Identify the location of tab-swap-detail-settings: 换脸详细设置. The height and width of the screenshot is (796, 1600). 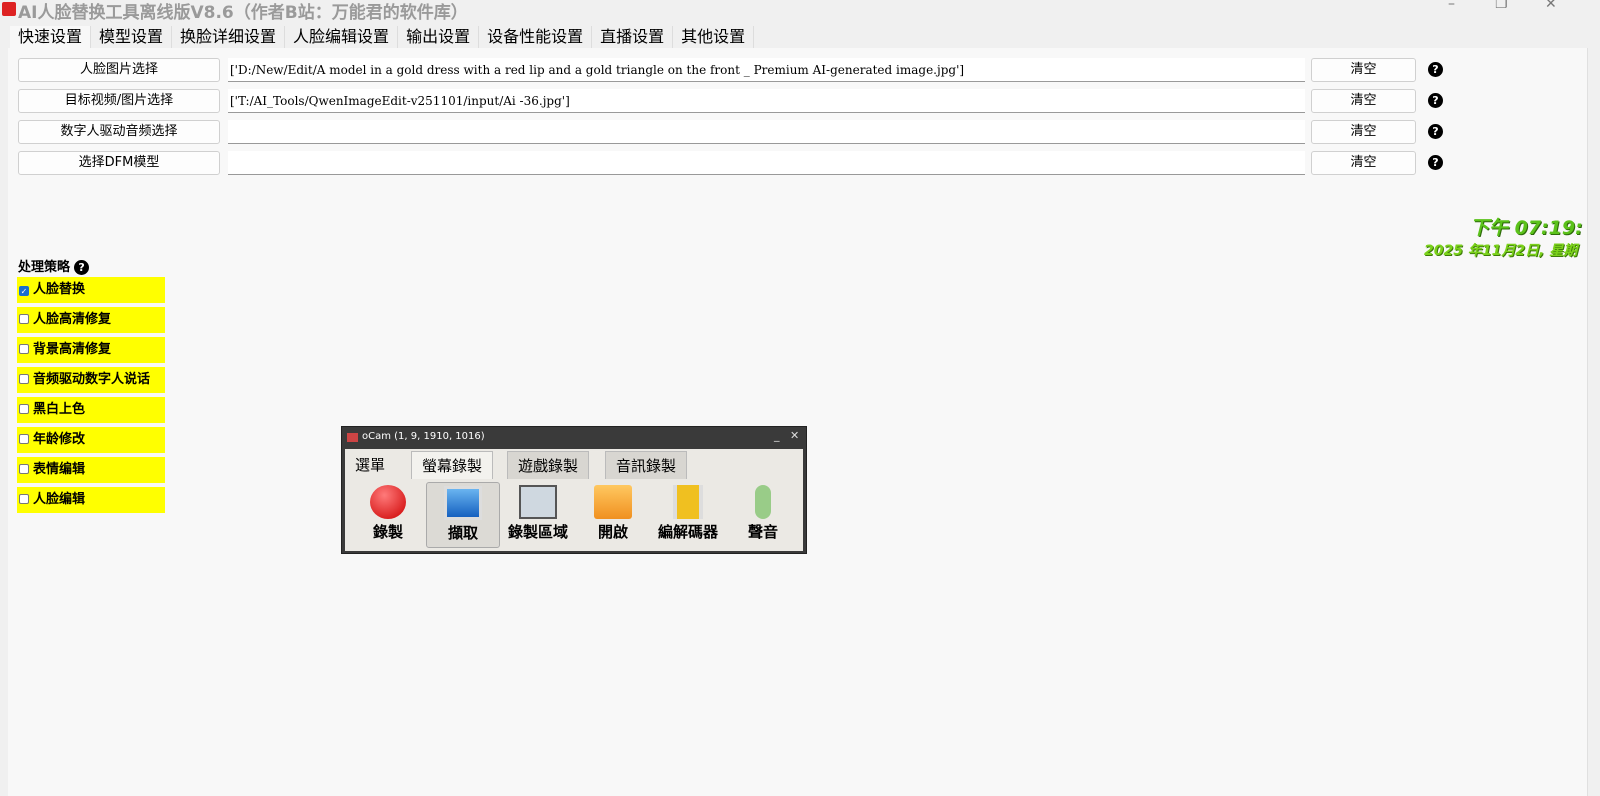
(229, 37).